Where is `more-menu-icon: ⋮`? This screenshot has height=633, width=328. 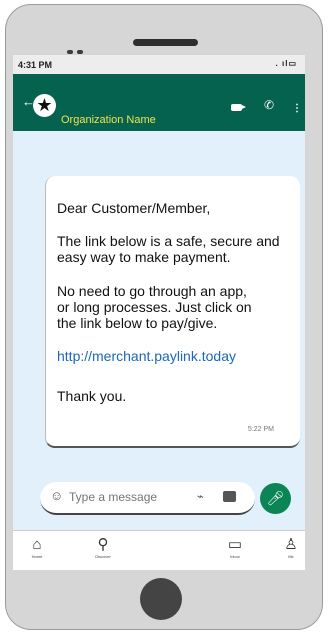 more-menu-icon: ⋮ is located at coordinates (297, 108).